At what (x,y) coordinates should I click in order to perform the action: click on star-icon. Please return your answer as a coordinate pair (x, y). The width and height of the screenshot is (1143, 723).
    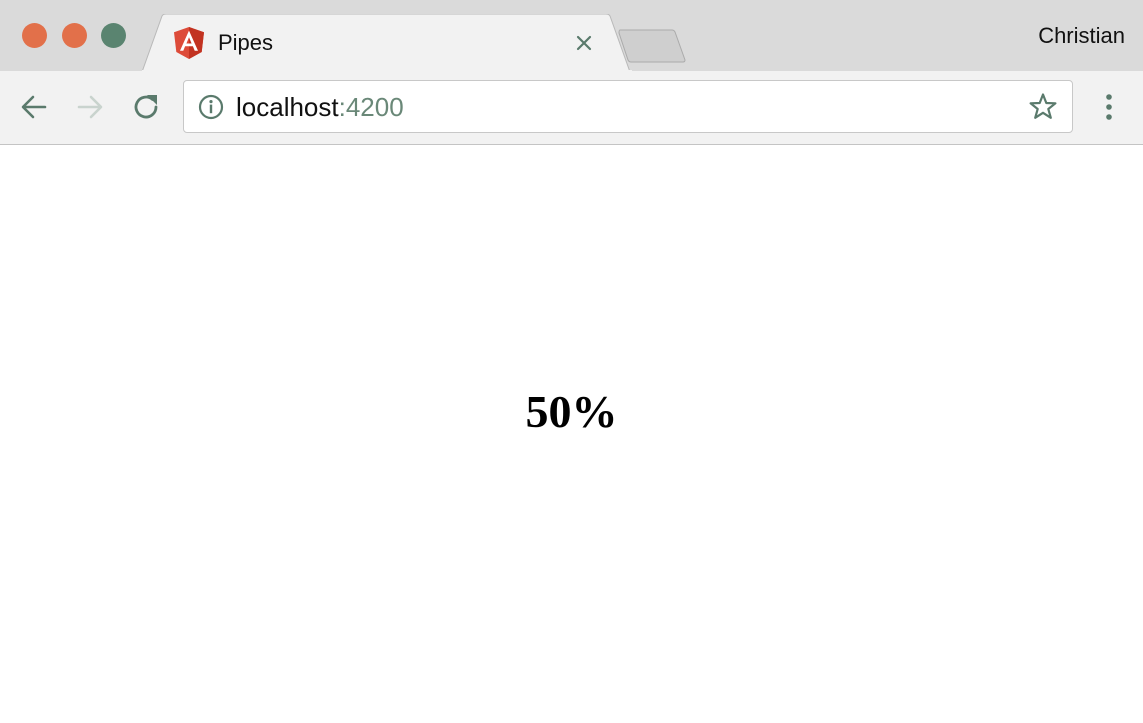
    Looking at the image, I should click on (1043, 107).